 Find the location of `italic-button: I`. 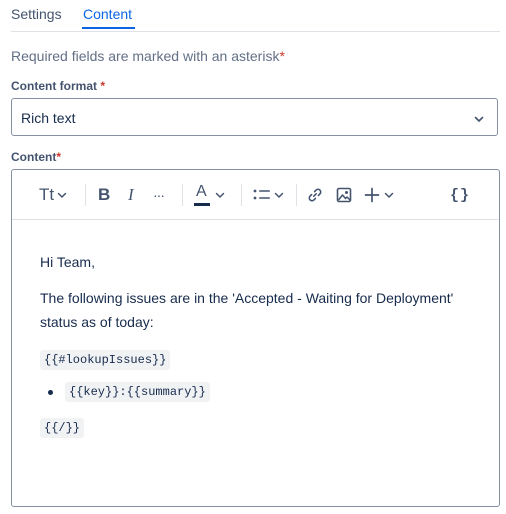

italic-button: I is located at coordinates (131, 195).